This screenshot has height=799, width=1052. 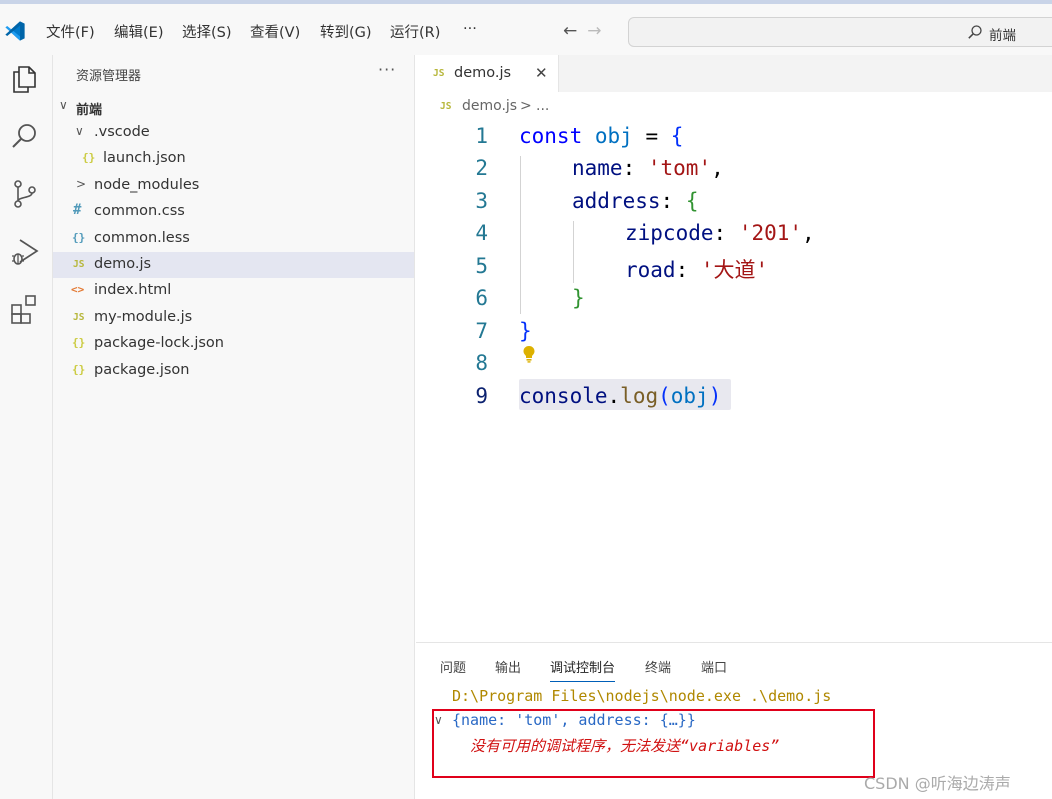 What do you see at coordinates (481, 396) in the screenshot?
I see `line-number: 9` at bounding box center [481, 396].